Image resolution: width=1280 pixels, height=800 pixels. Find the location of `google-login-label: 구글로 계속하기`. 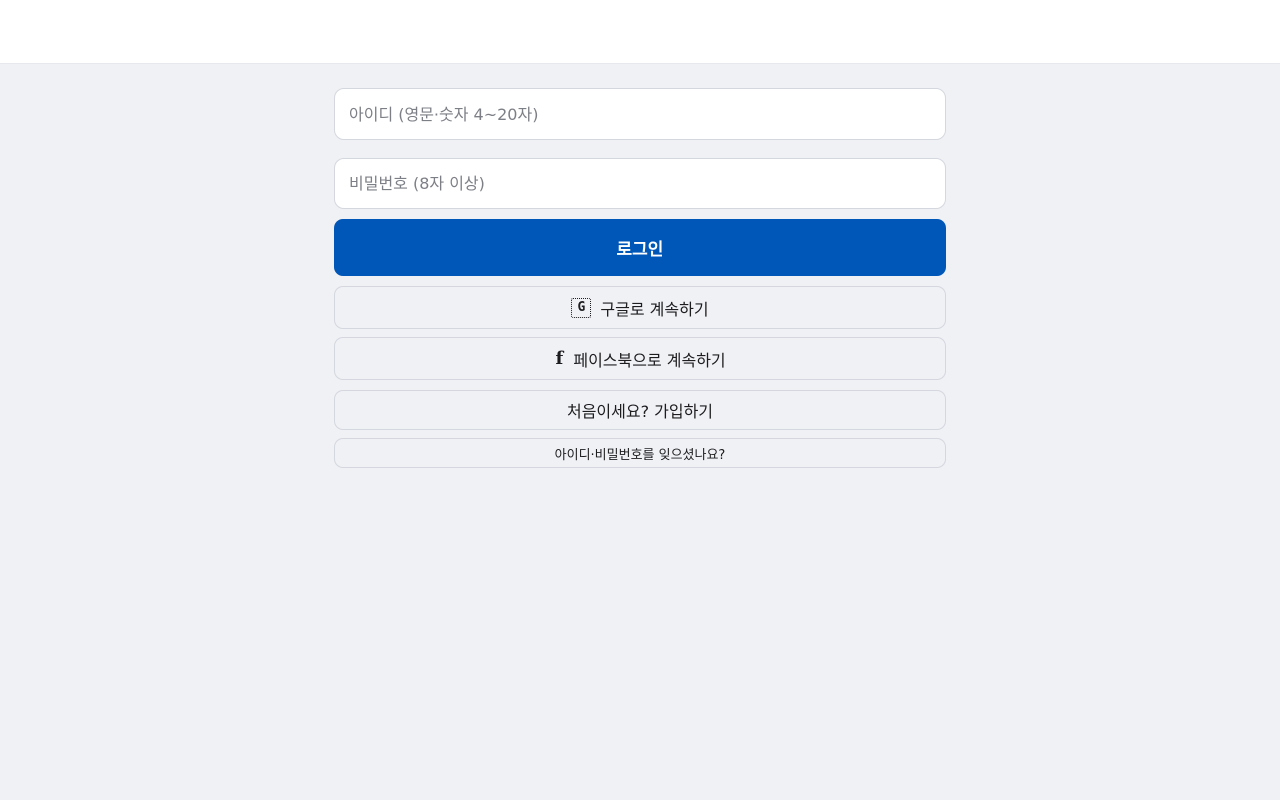

google-login-label: 구글로 계속하기 is located at coordinates (654, 309).